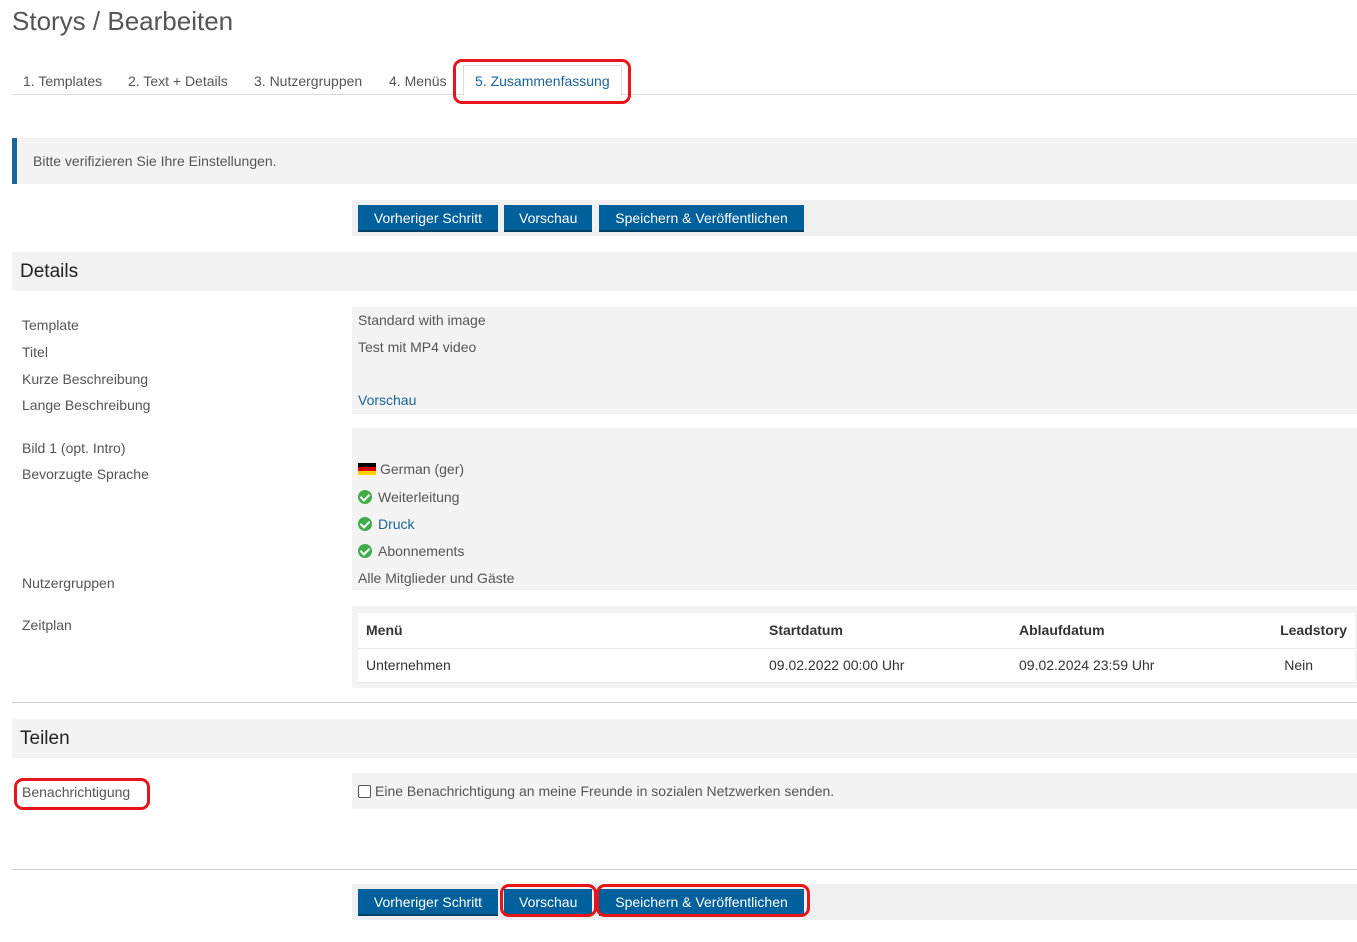 The height and width of the screenshot is (942, 1357). What do you see at coordinates (85, 474) in the screenshot?
I see `language-label: Bevorzugte Sprache` at bounding box center [85, 474].